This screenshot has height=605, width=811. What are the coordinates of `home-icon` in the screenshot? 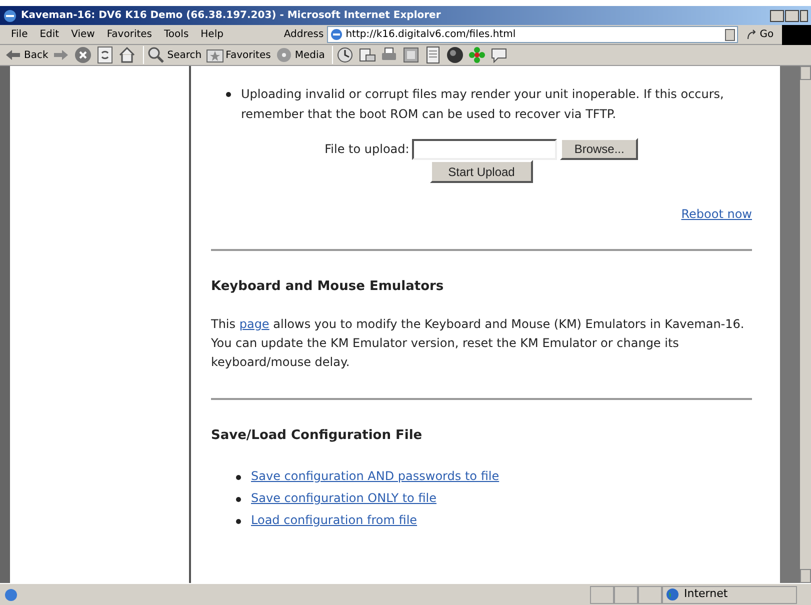 It's located at (127, 55).